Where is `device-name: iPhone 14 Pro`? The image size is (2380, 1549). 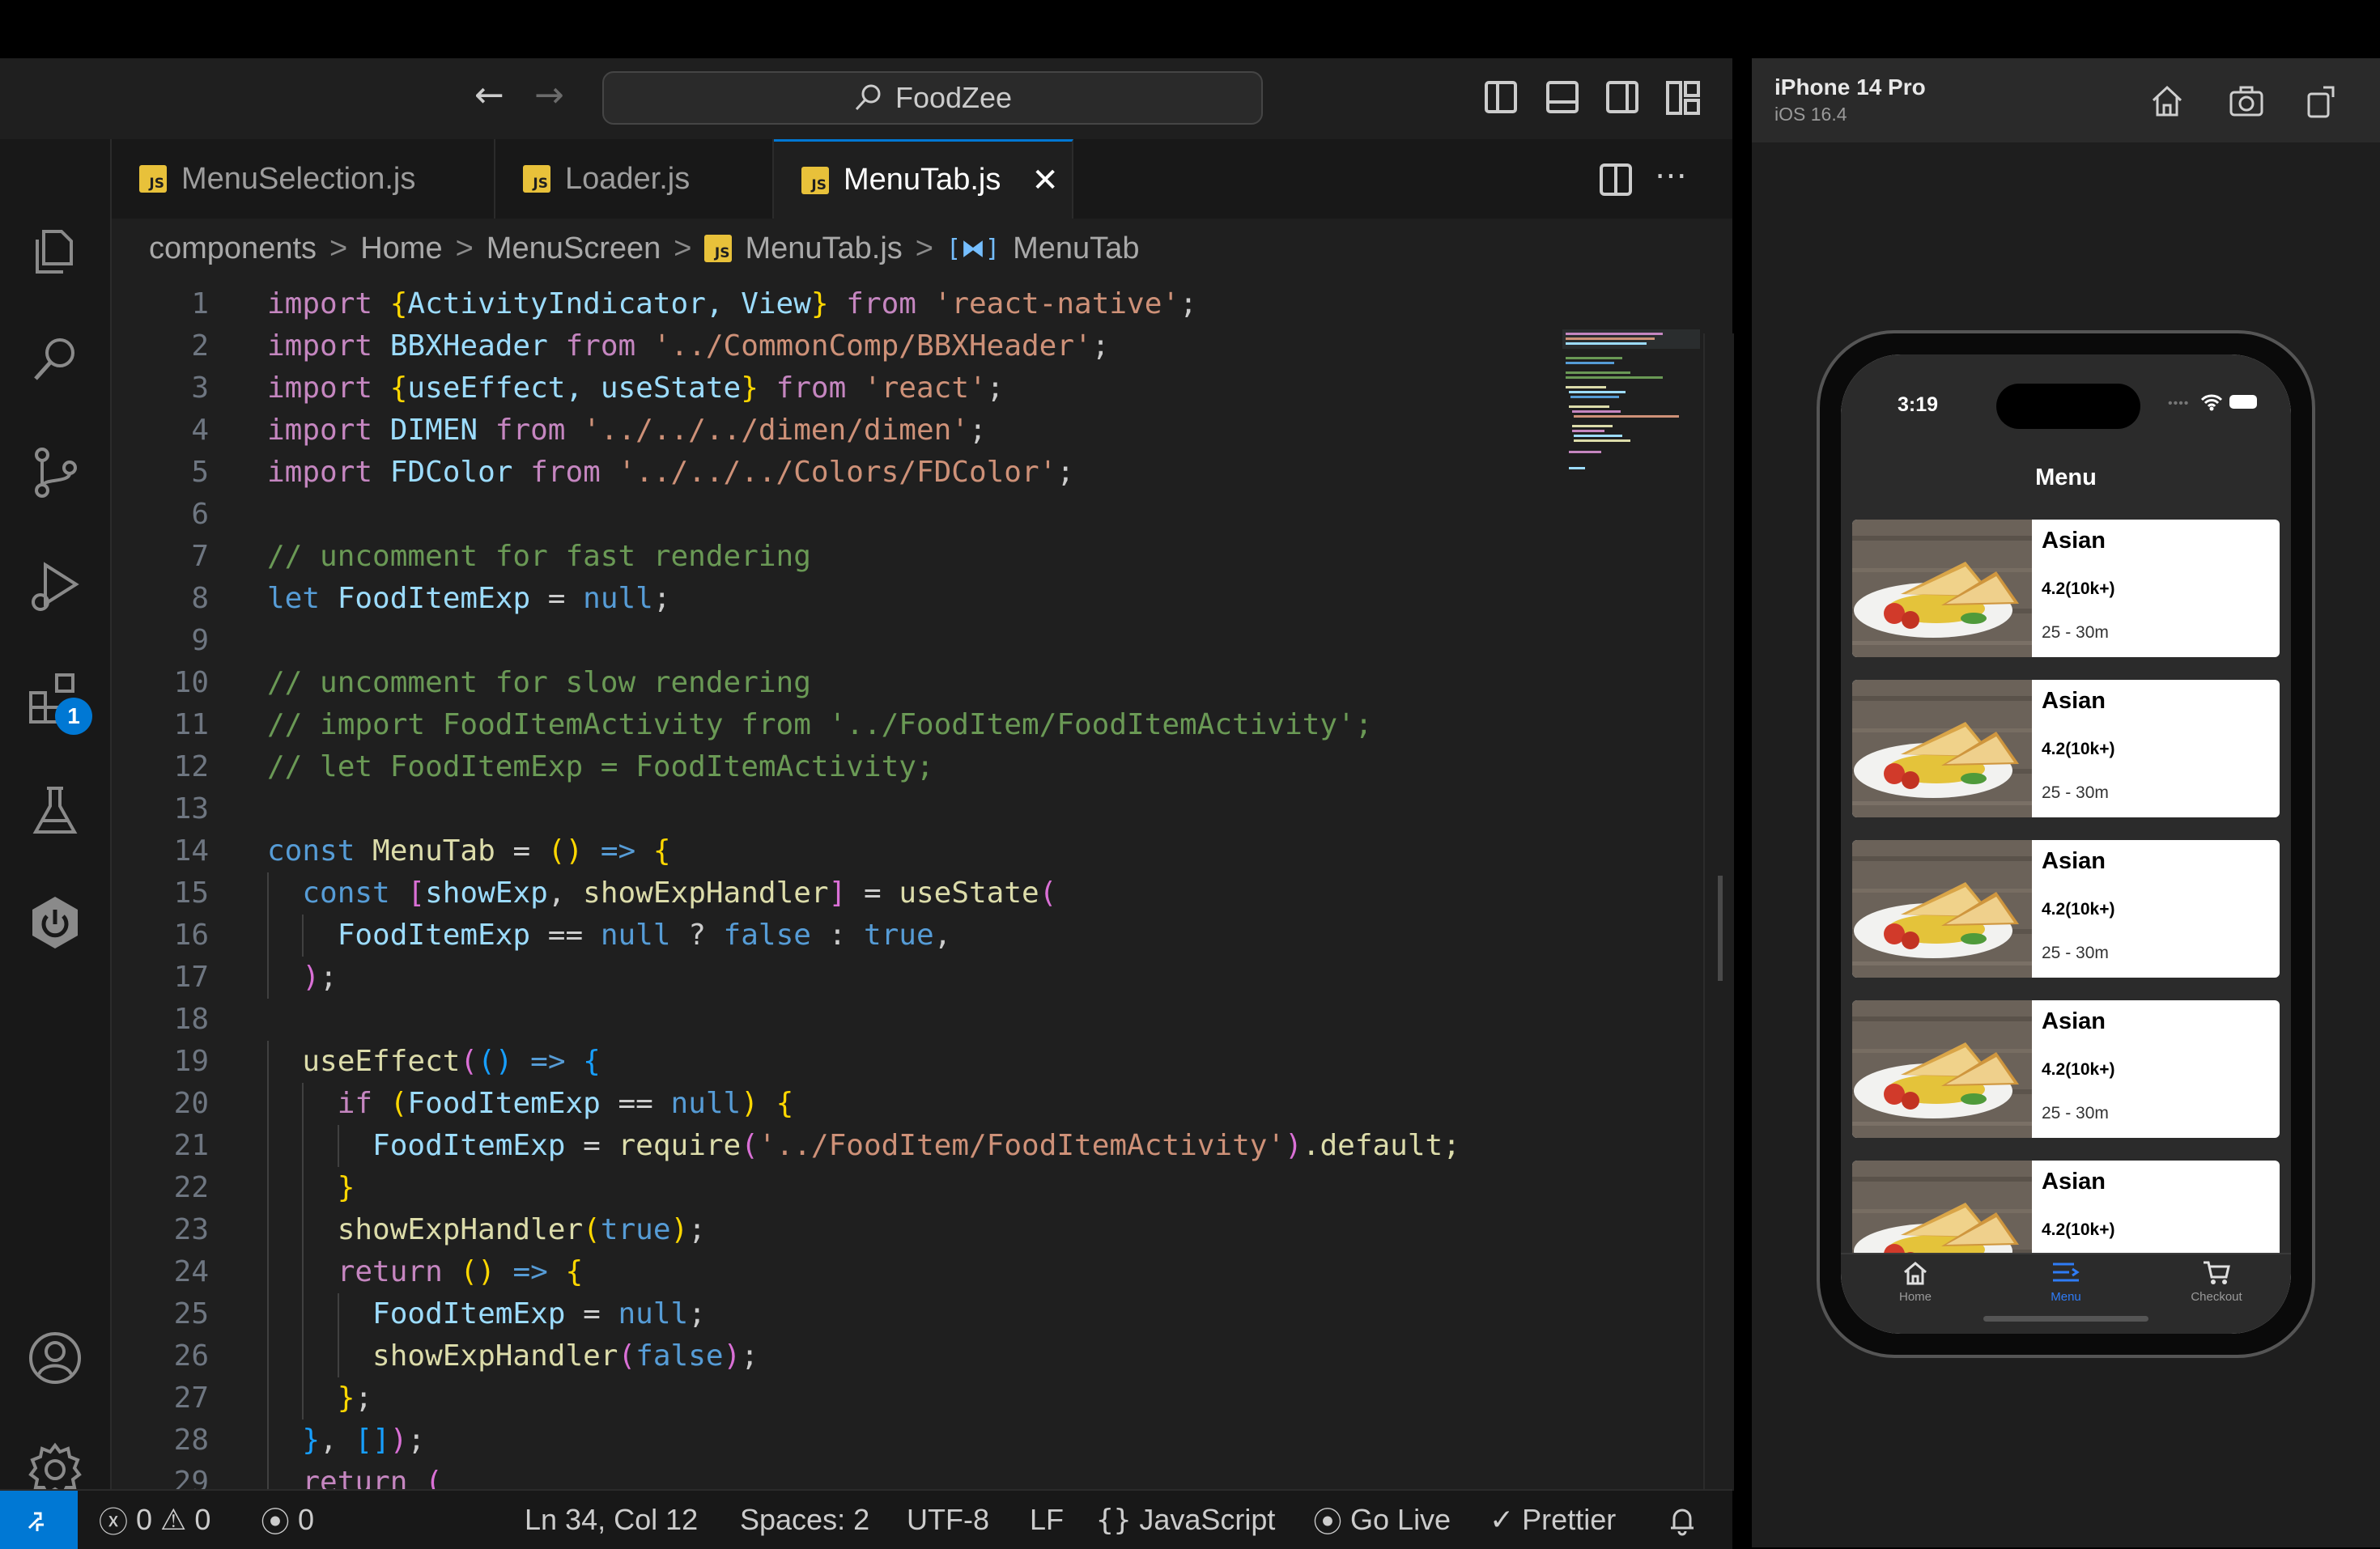 device-name: iPhone 14 Pro is located at coordinates (1850, 87).